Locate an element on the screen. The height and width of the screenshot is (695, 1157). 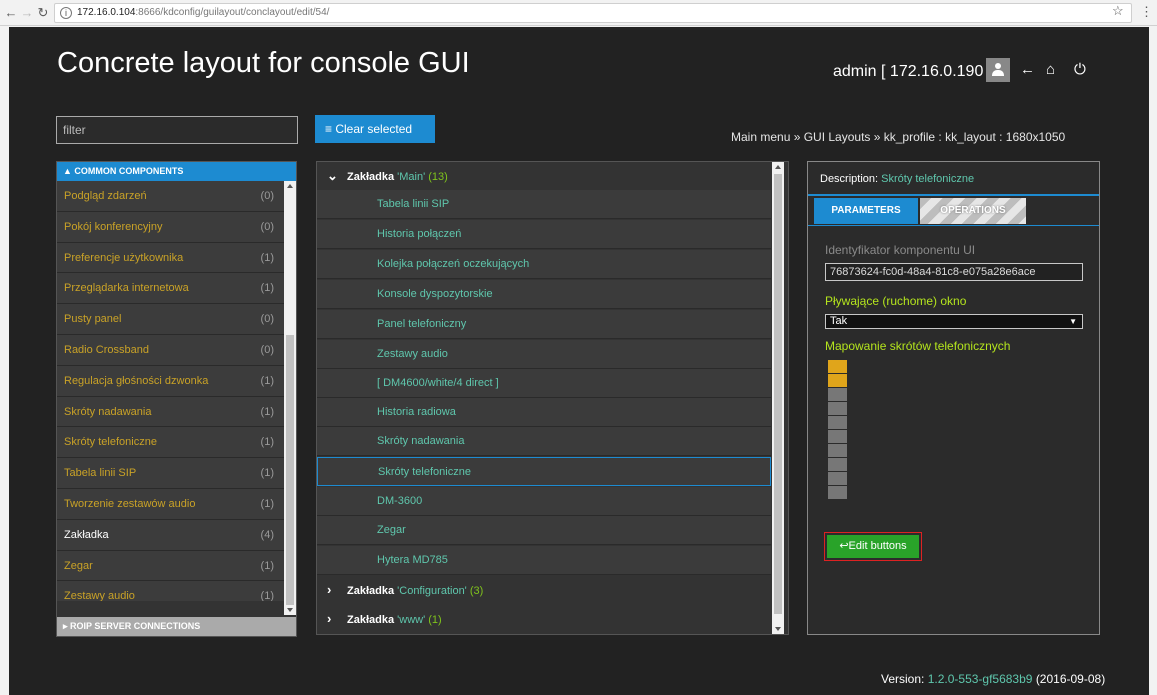
list-item: Zakładka (4) is located at coordinates (170, 535).